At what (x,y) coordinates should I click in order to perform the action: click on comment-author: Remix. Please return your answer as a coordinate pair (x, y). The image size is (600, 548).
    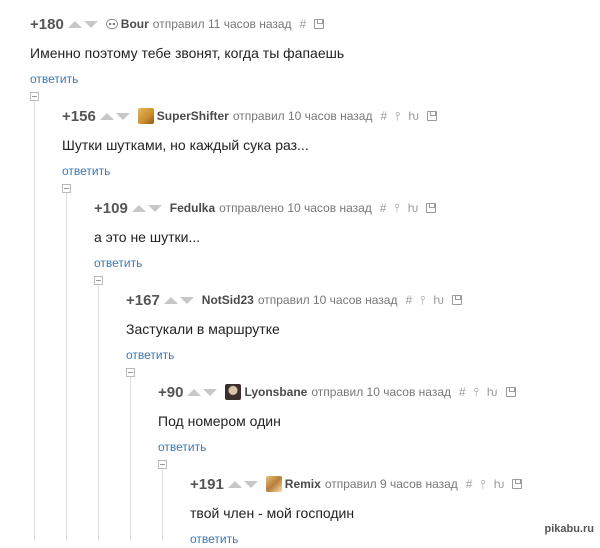
    Looking at the image, I should click on (303, 484).